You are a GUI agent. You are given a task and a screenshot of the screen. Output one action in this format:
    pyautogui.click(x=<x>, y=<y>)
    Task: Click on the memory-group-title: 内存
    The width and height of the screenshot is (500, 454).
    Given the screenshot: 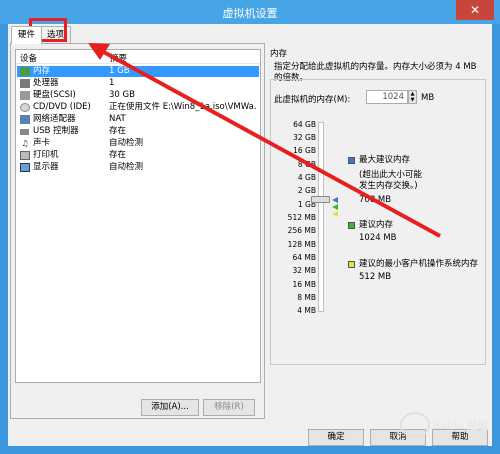 What is the action you would take?
    pyautogui.click(x=279, y=54)
    